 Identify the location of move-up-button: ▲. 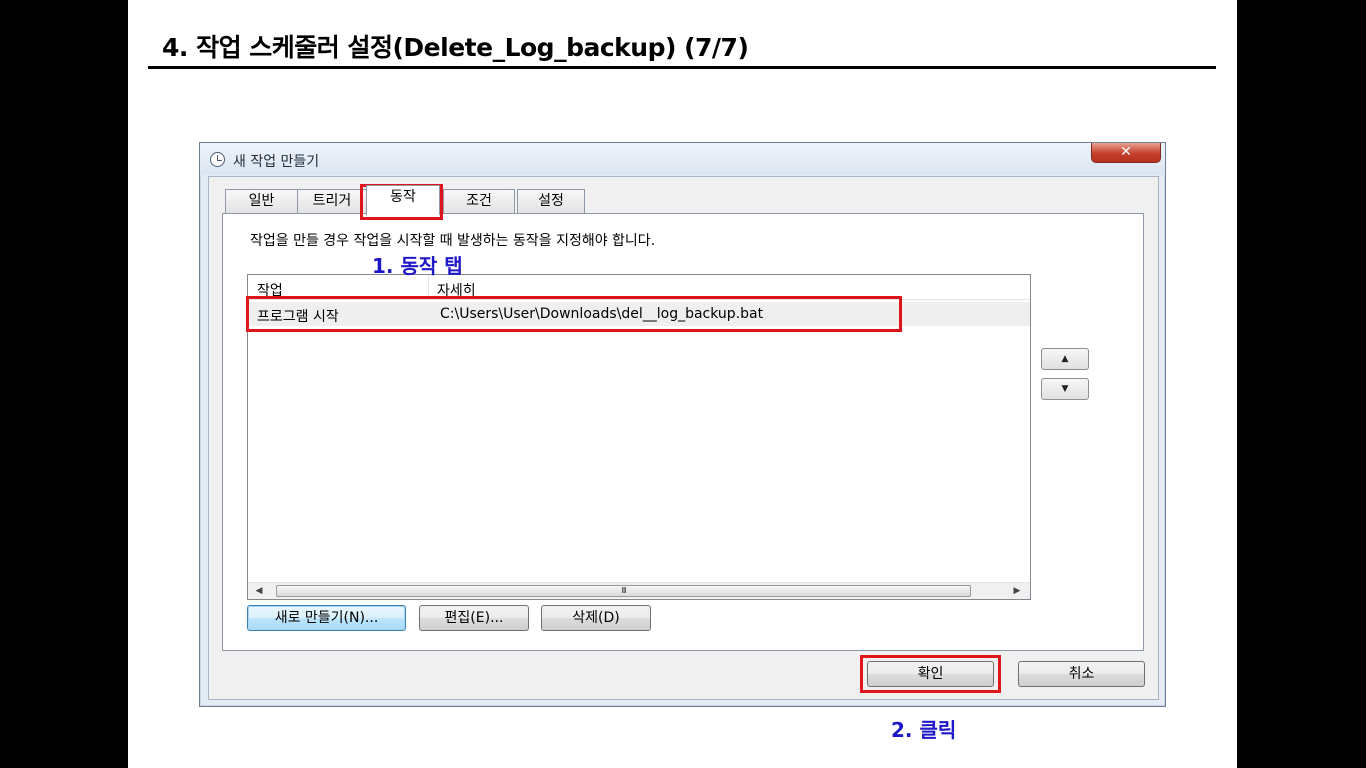
(1065, 359).